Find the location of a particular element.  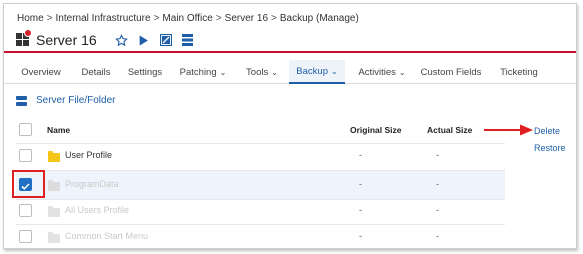

tab-activities: Activities ⌄ is located at coordinates (382, 72).